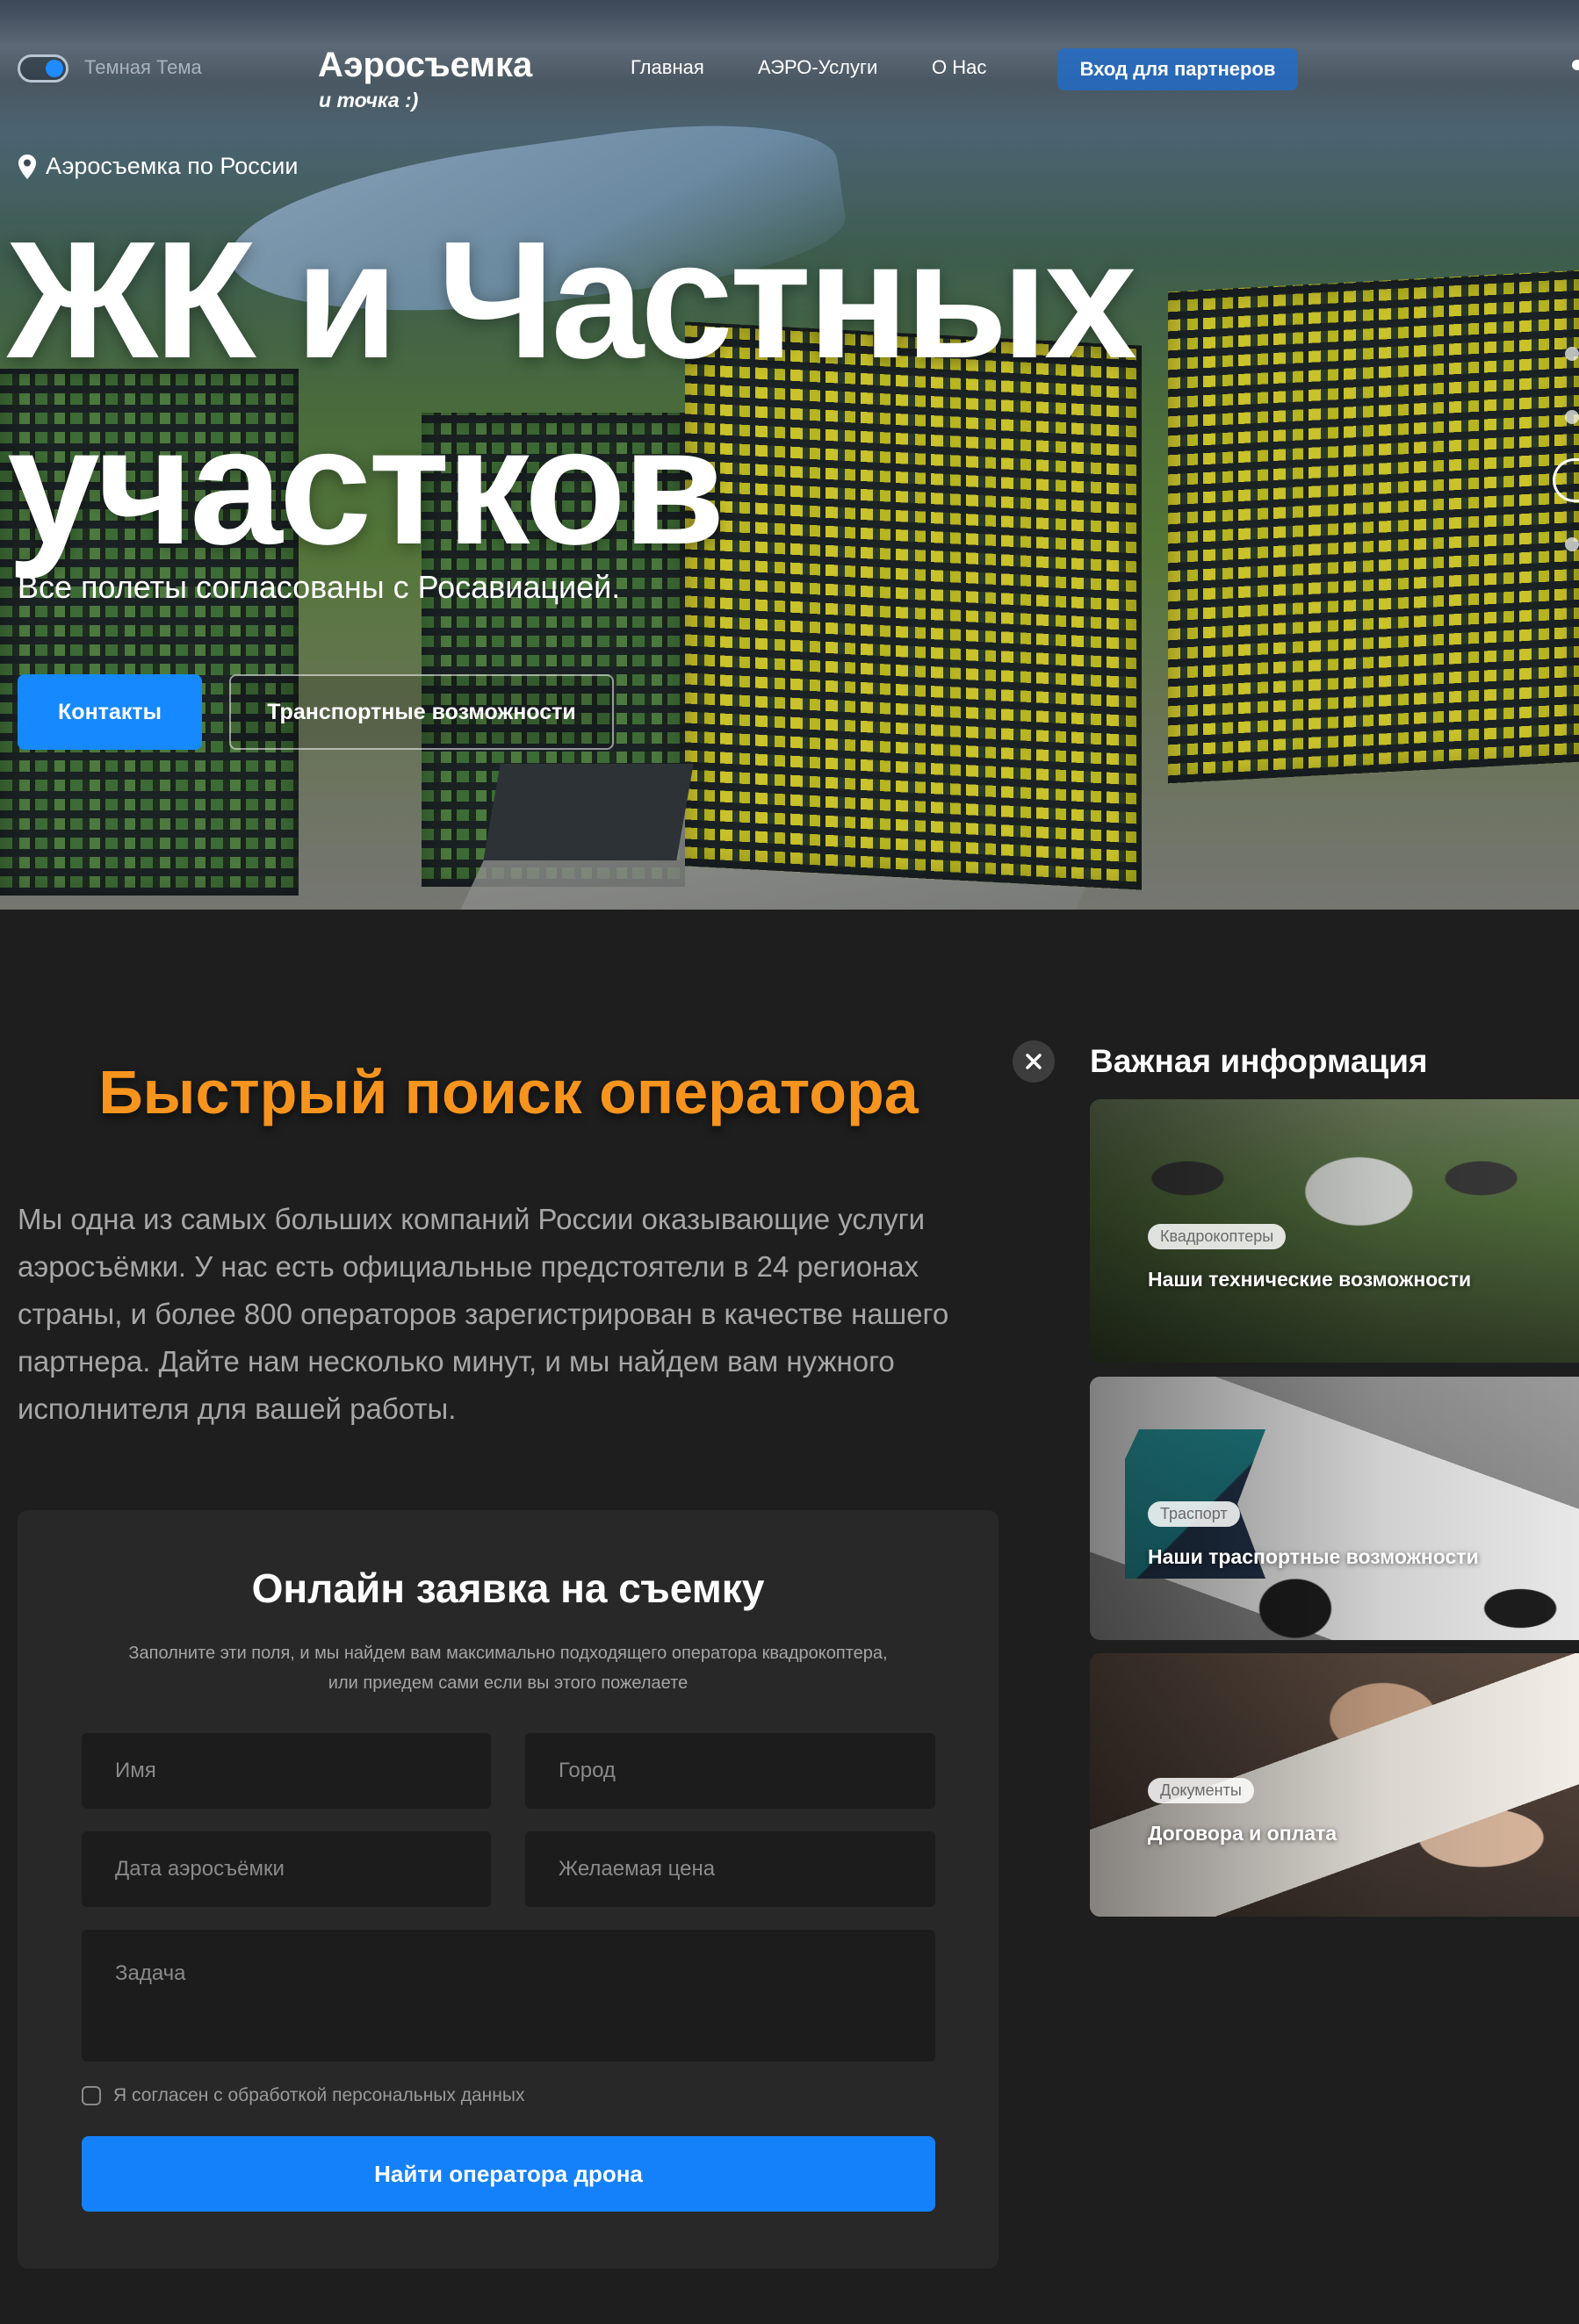 The image size is (1579, 2324). I want to click on info-card-transport: Траспорт Наши траспортные возможности, so click(1334, 1508).